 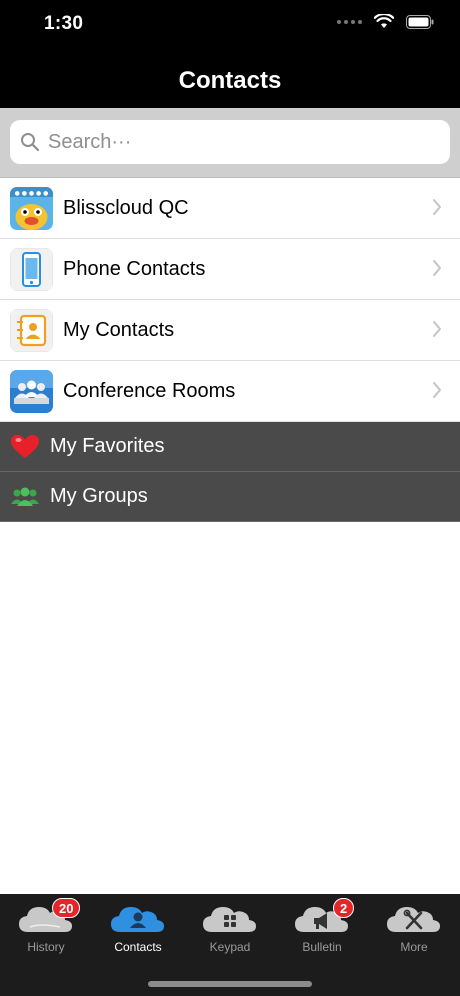 What do you see at coordinates (107, 446) in the screenshot?
I see `section-label: My Favorites` at bounding box center [107, 446].